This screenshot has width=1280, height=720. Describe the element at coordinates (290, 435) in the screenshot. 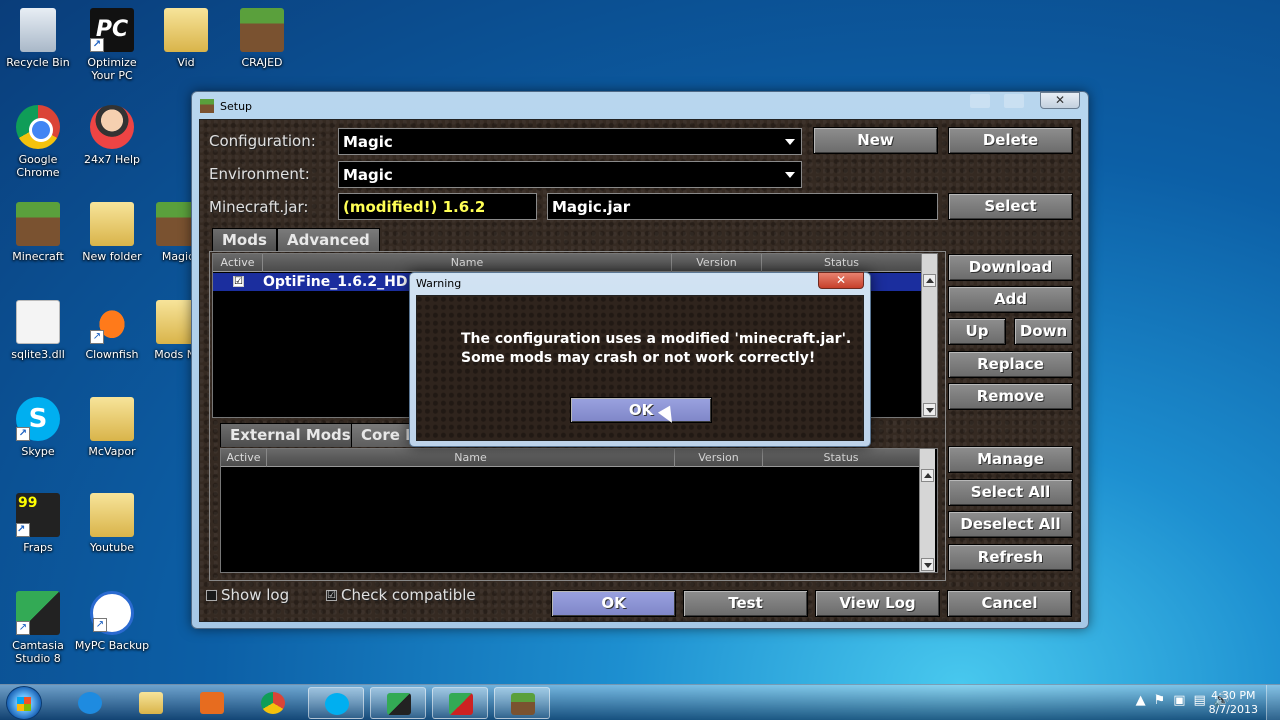

I see `tab-external-mods: External Mods` at that location.